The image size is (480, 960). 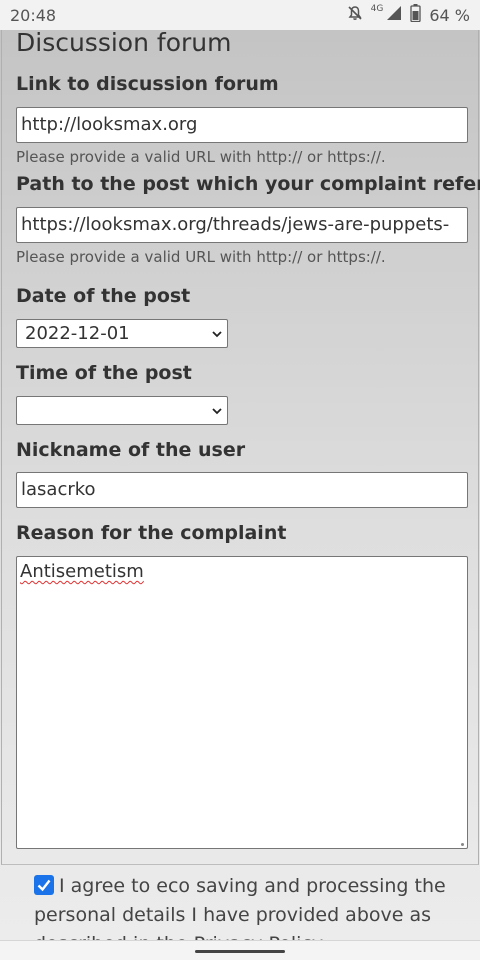 What do you see at coordinates (77, 333) in the screenshot?
I see `post-date-value: 2022-12-01` at bounding box center [77, 333].